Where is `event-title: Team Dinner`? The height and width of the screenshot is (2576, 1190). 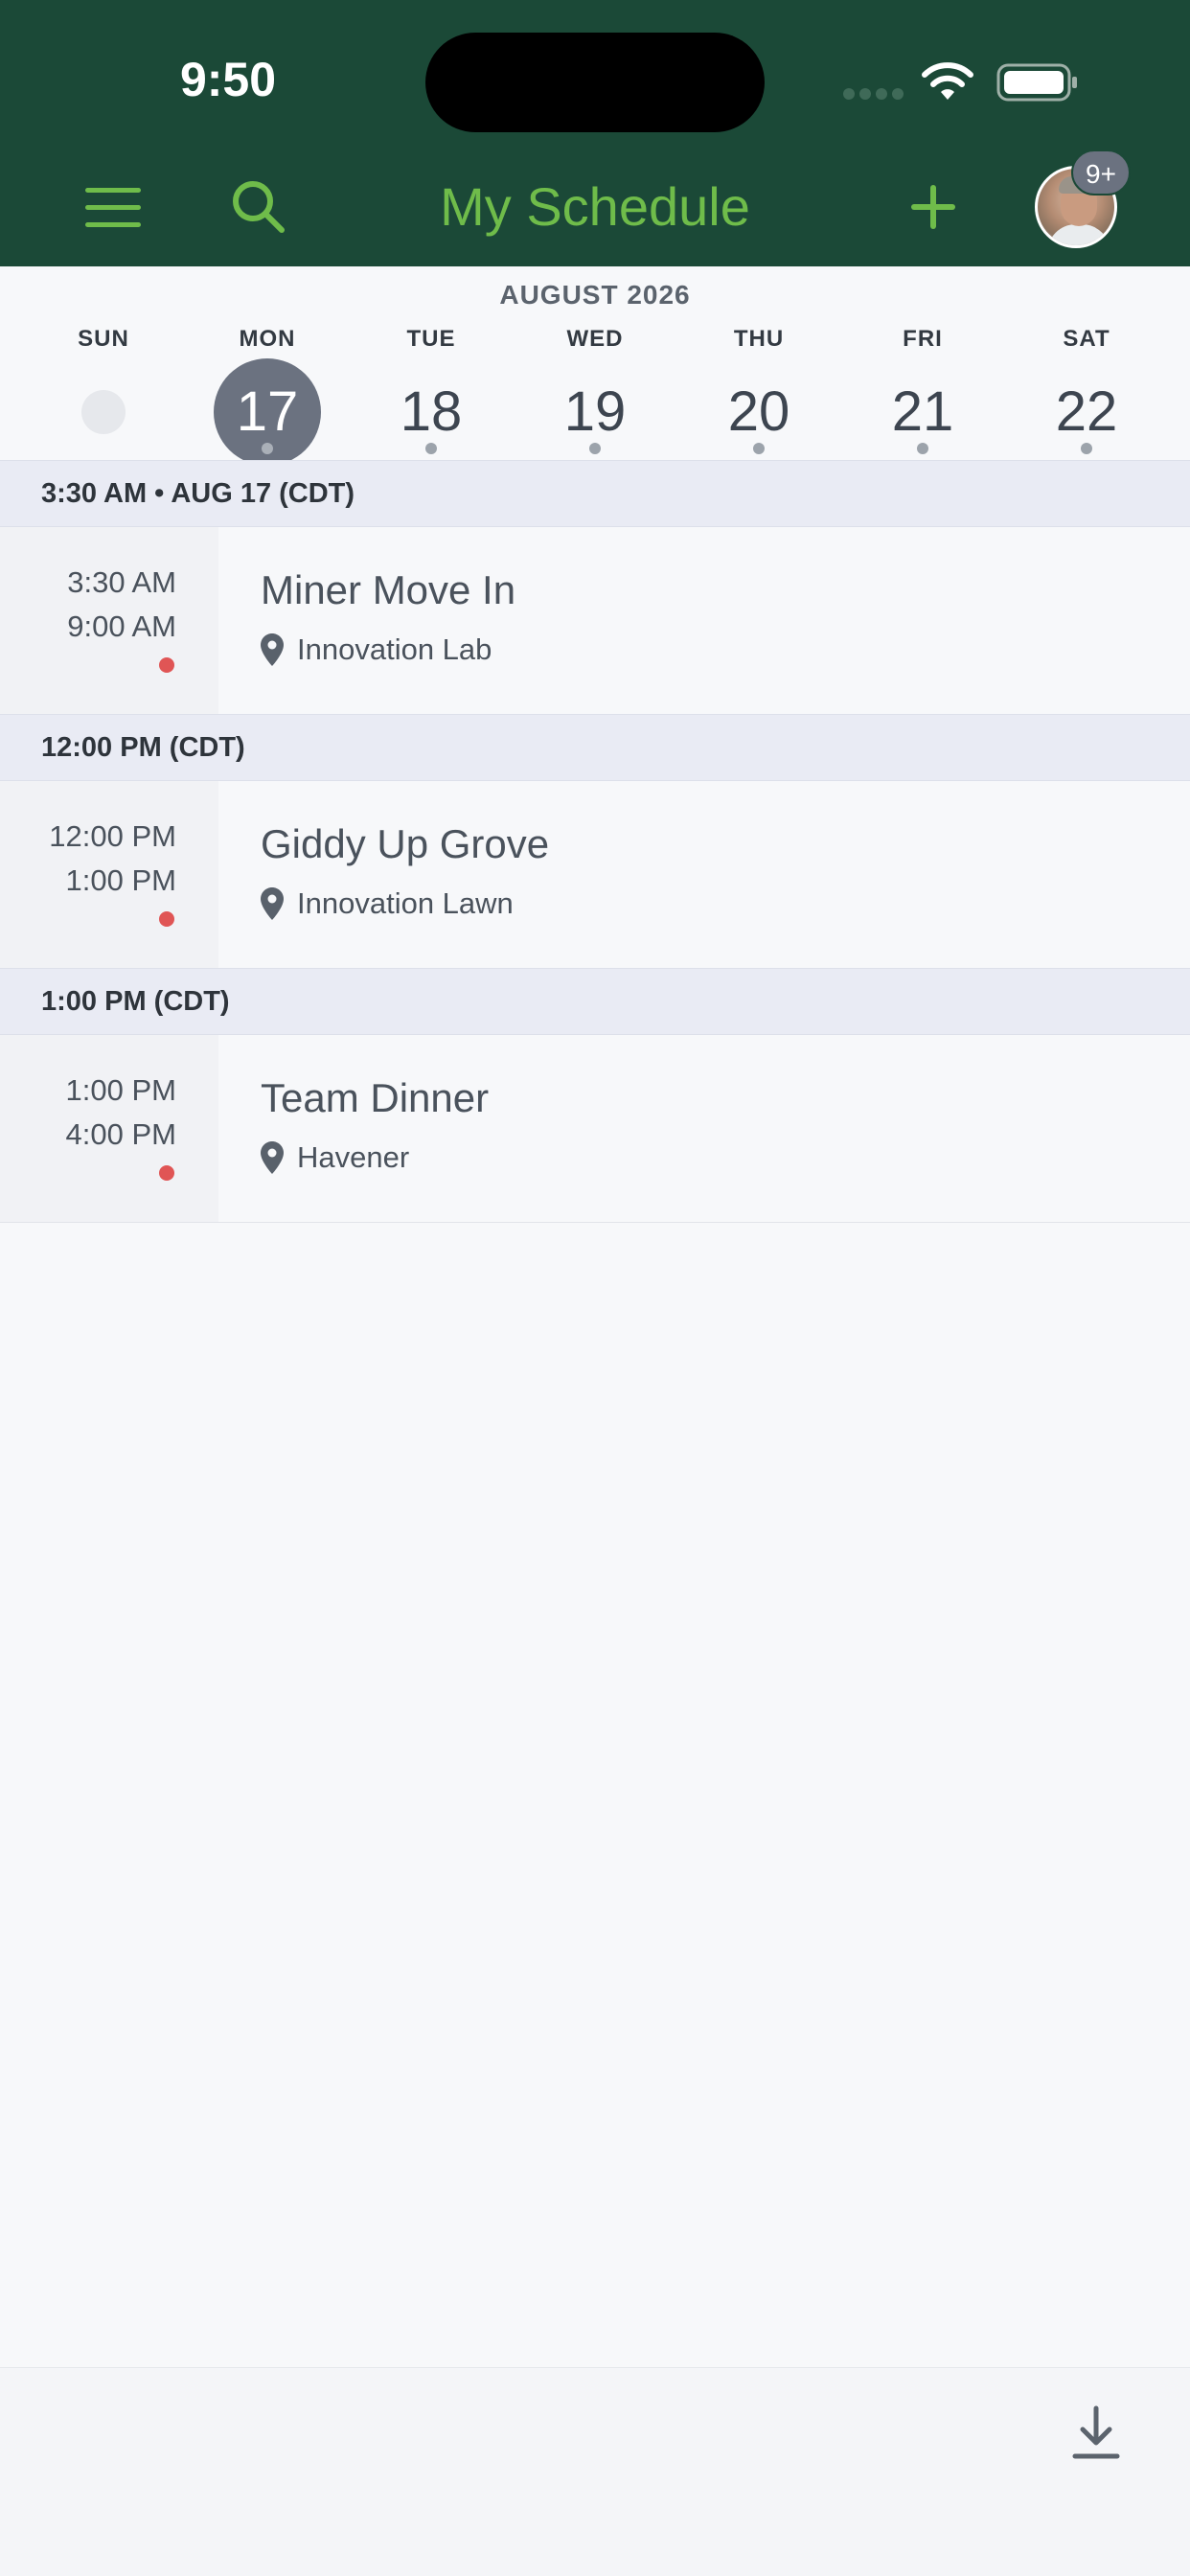 event-title: Team Dinner is located at coordinates (375, 1097).